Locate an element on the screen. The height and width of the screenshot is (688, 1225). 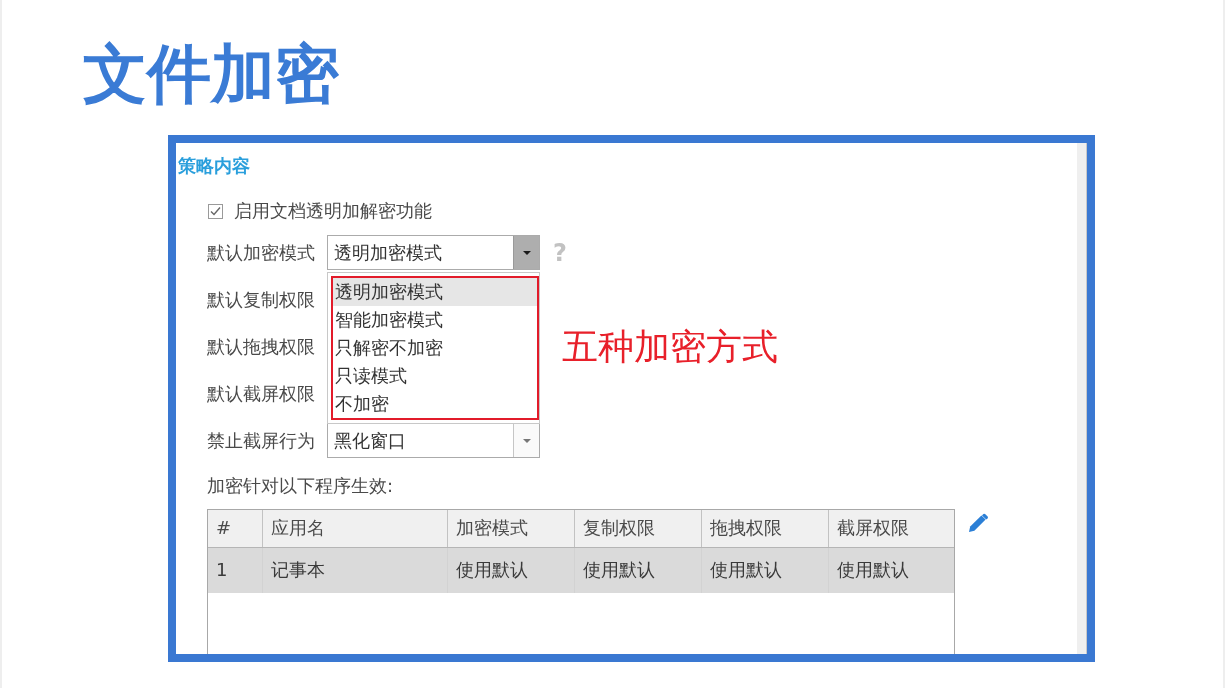
table-caption: 加密针对以下程序生效: is located at coordinates (300, 486).